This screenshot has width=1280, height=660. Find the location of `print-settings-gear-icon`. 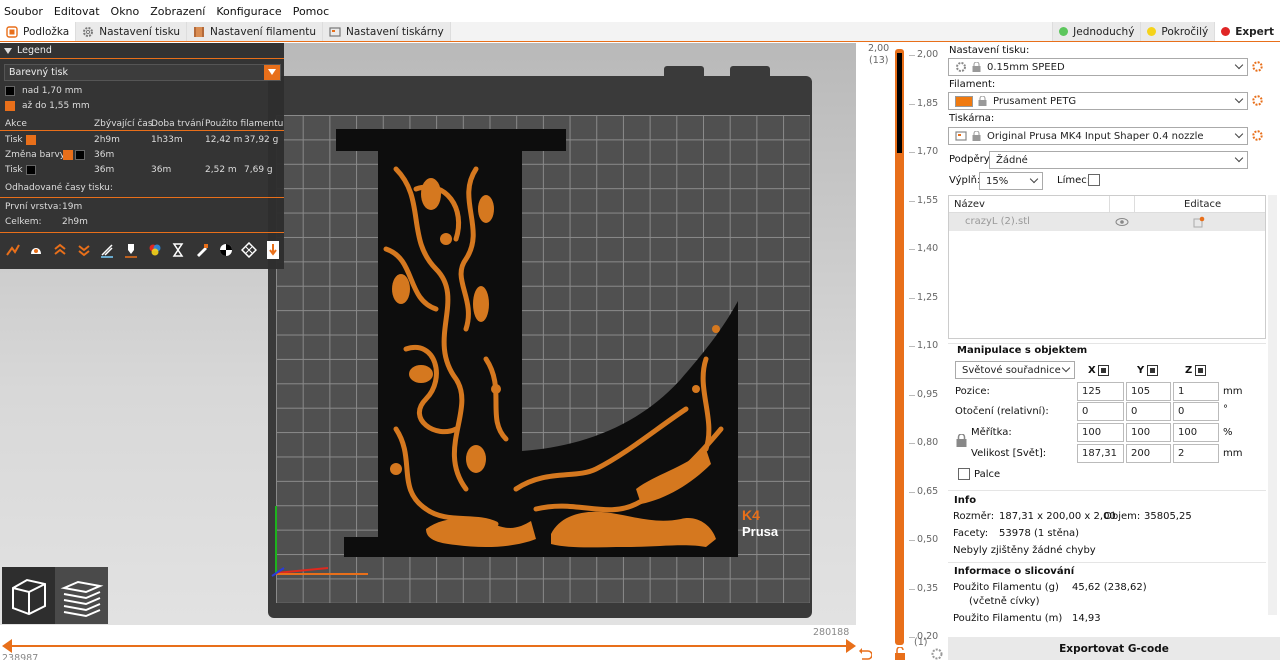

print-settings-gear-icon is located at coordinates (1257, 66).